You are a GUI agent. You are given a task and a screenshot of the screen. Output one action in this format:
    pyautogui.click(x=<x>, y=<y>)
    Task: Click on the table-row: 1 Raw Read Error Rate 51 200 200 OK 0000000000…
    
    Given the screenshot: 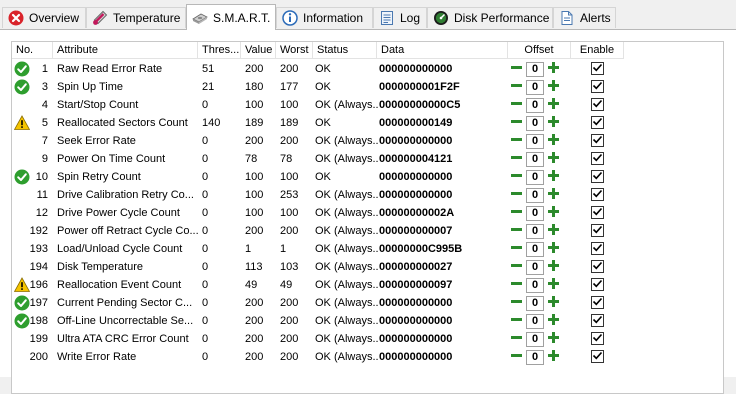 What is the action you would take?
    pyautogui.click(x=322, y=69)
    